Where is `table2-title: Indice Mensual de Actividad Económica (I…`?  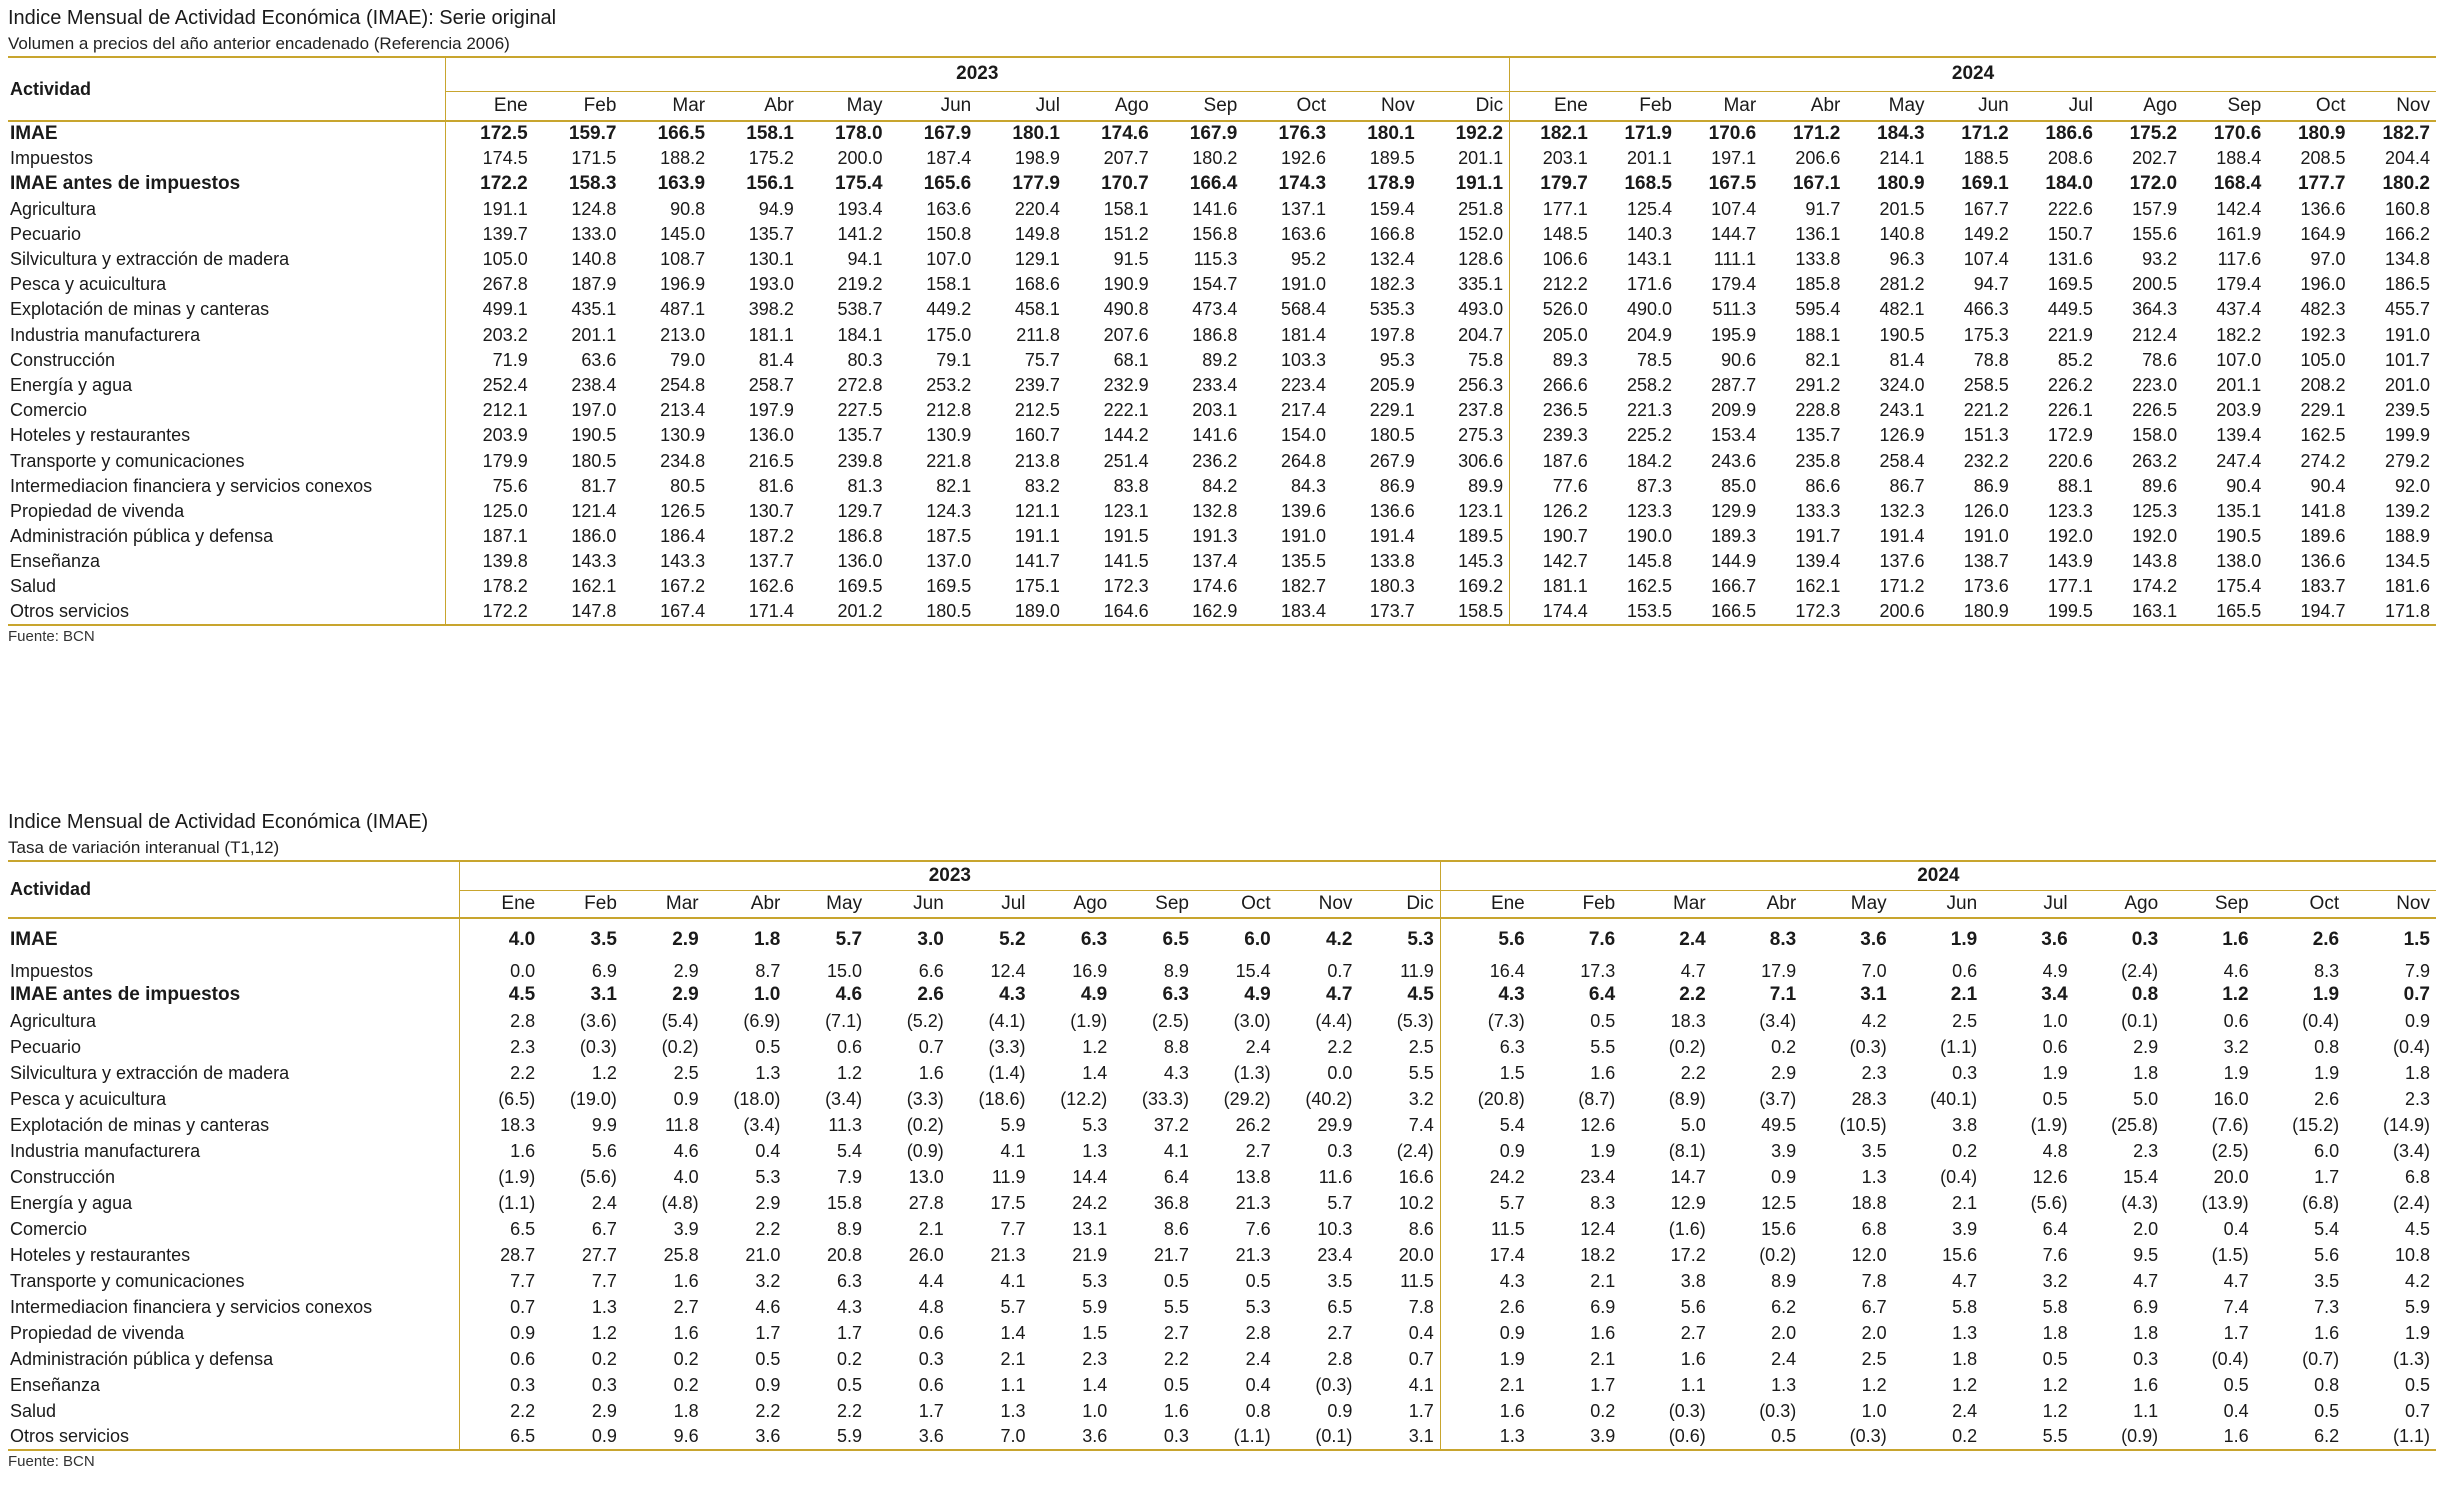 table2-title: Indice Mensual de Actividad Económica (I… is located at coordinates (218, 822).